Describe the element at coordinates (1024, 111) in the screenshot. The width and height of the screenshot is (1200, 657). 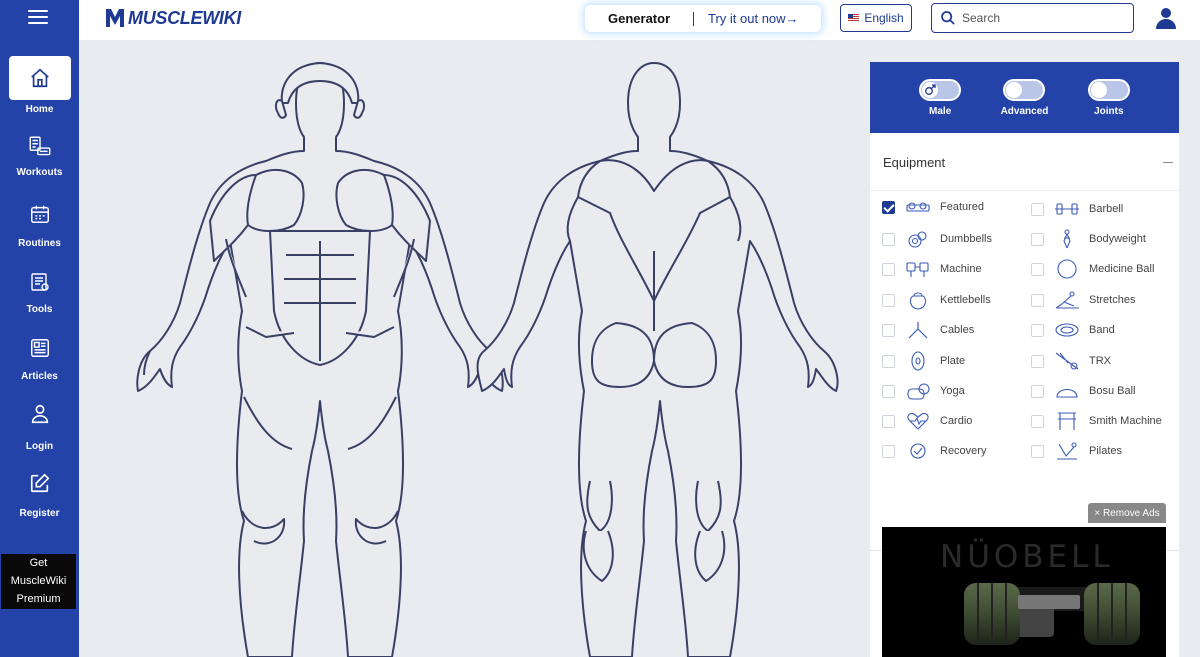
I see `toggle-label: Advanced` at that location.